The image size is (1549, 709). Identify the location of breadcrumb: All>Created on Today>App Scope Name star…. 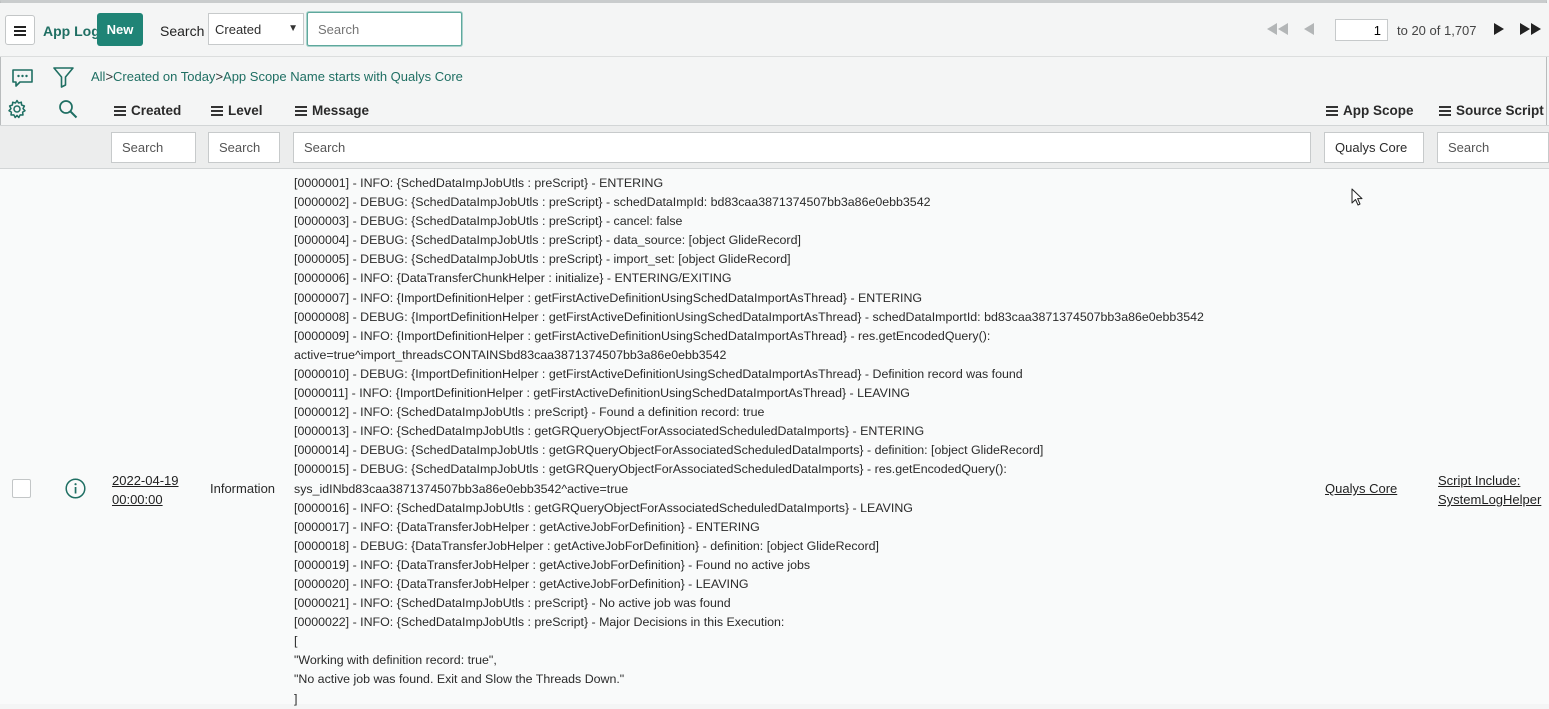
(277, 76).